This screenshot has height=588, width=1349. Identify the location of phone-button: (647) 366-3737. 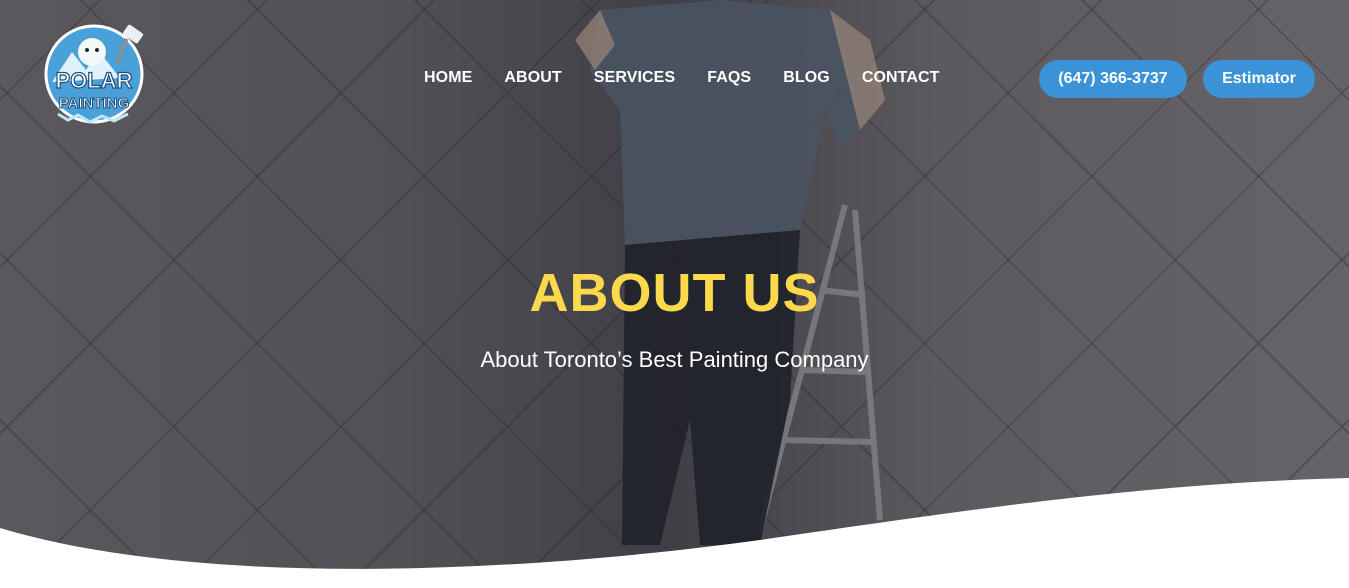
(1113, 79).